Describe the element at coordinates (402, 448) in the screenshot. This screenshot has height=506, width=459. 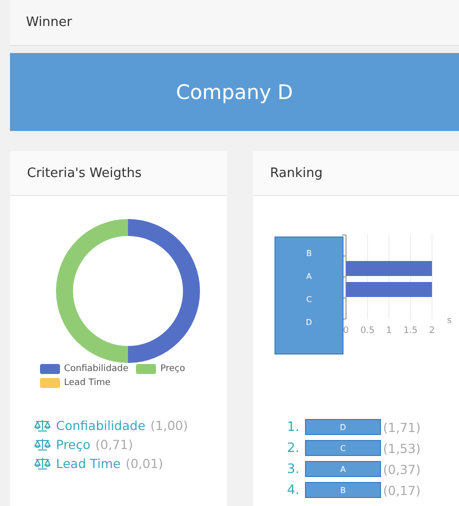
I see `ranking-score: (1,53)` at that location.